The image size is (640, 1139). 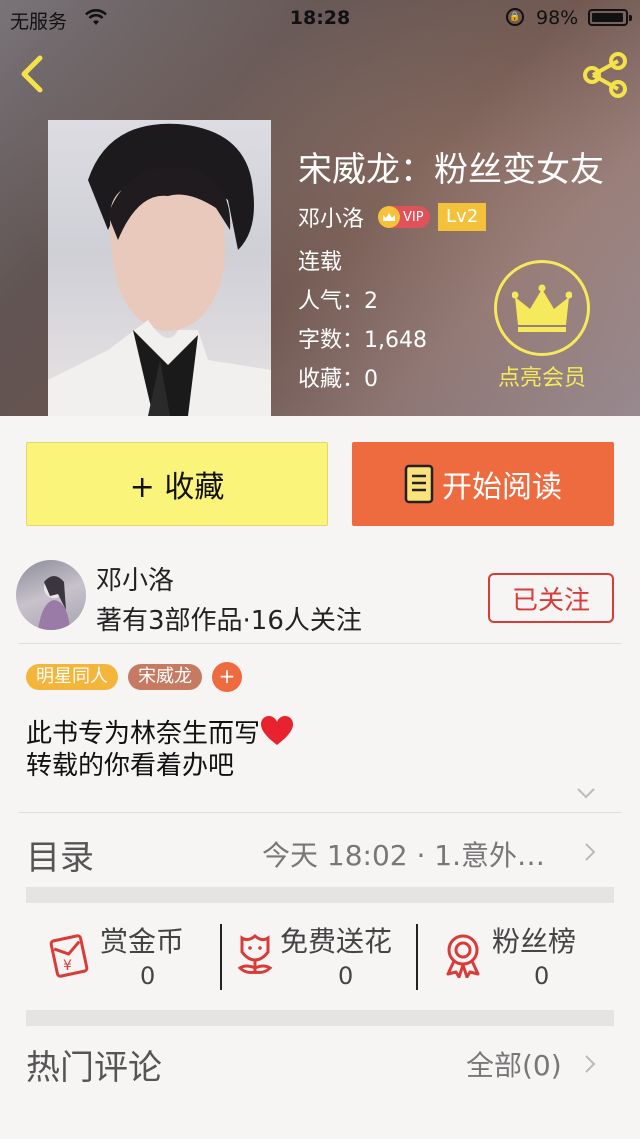 I want to click on start-reading-button: 开始阅读, so click(x=483, y=484).